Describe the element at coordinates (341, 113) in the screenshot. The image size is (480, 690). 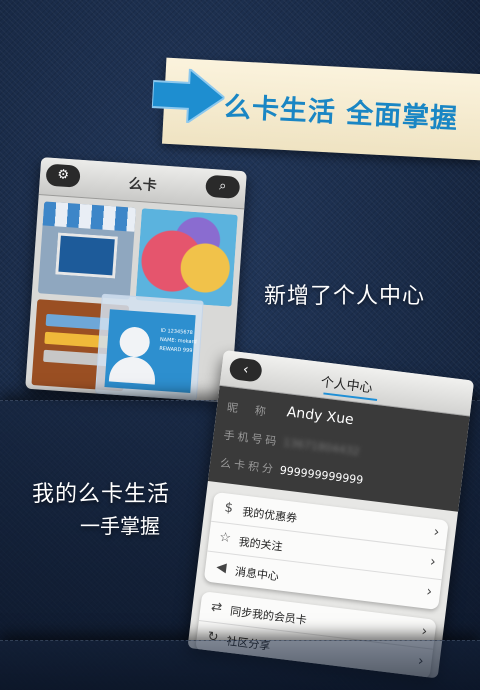
I see `banner-text: 么卡生活 全面掌握` at that location.